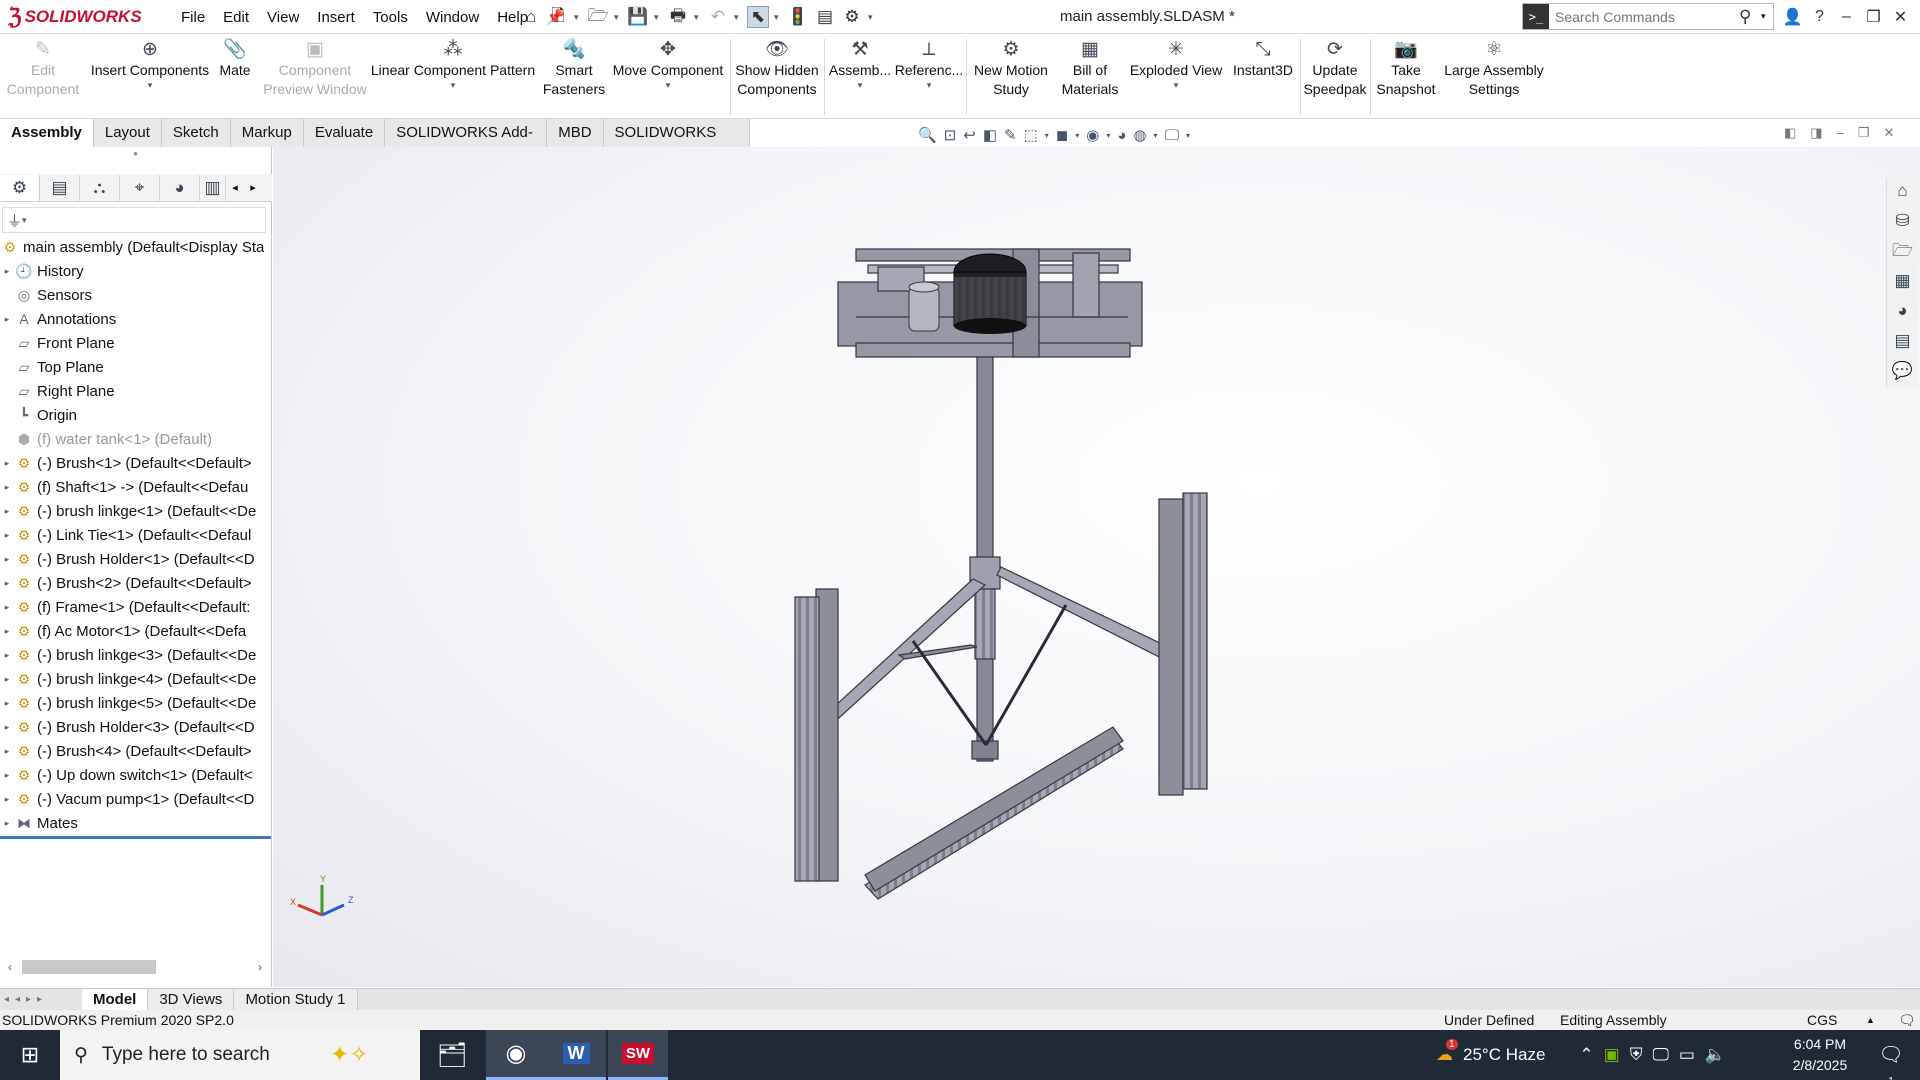 This screenshot has width=1920, height=1080. Describe the element at coordinates (135, 487) in the screenshot. I see `tree-item: ▸ ⚙ (f) Shaft<1> -> (Default<<Defau` at that location.